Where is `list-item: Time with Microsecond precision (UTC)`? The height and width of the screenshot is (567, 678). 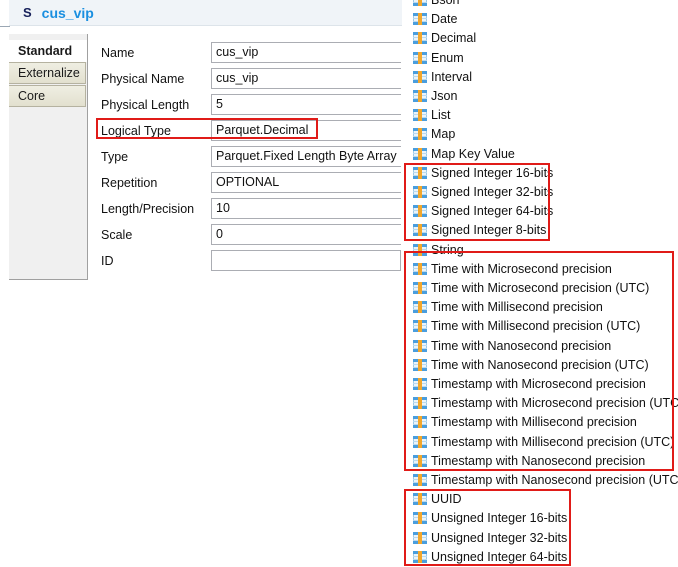 list-item: Time with Microsecond precision (UTC) is located at coordinates (540, 288).